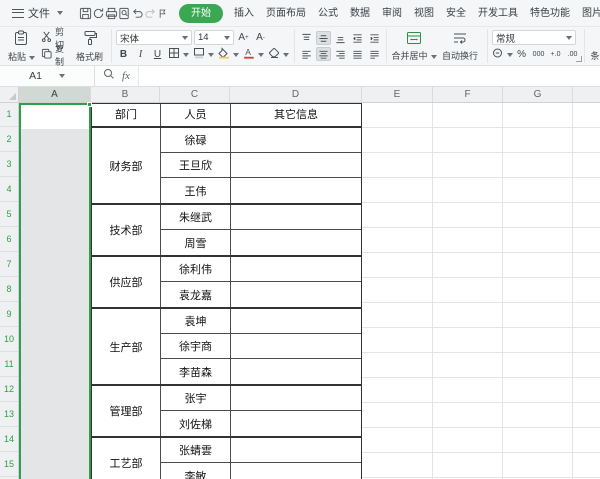 The width and height of the screenshot is (600, 479). What do you see at coordinates (154, 37) in the screenshot?
I see `font-family-select: 宋体` at bounding box center [154, 37].